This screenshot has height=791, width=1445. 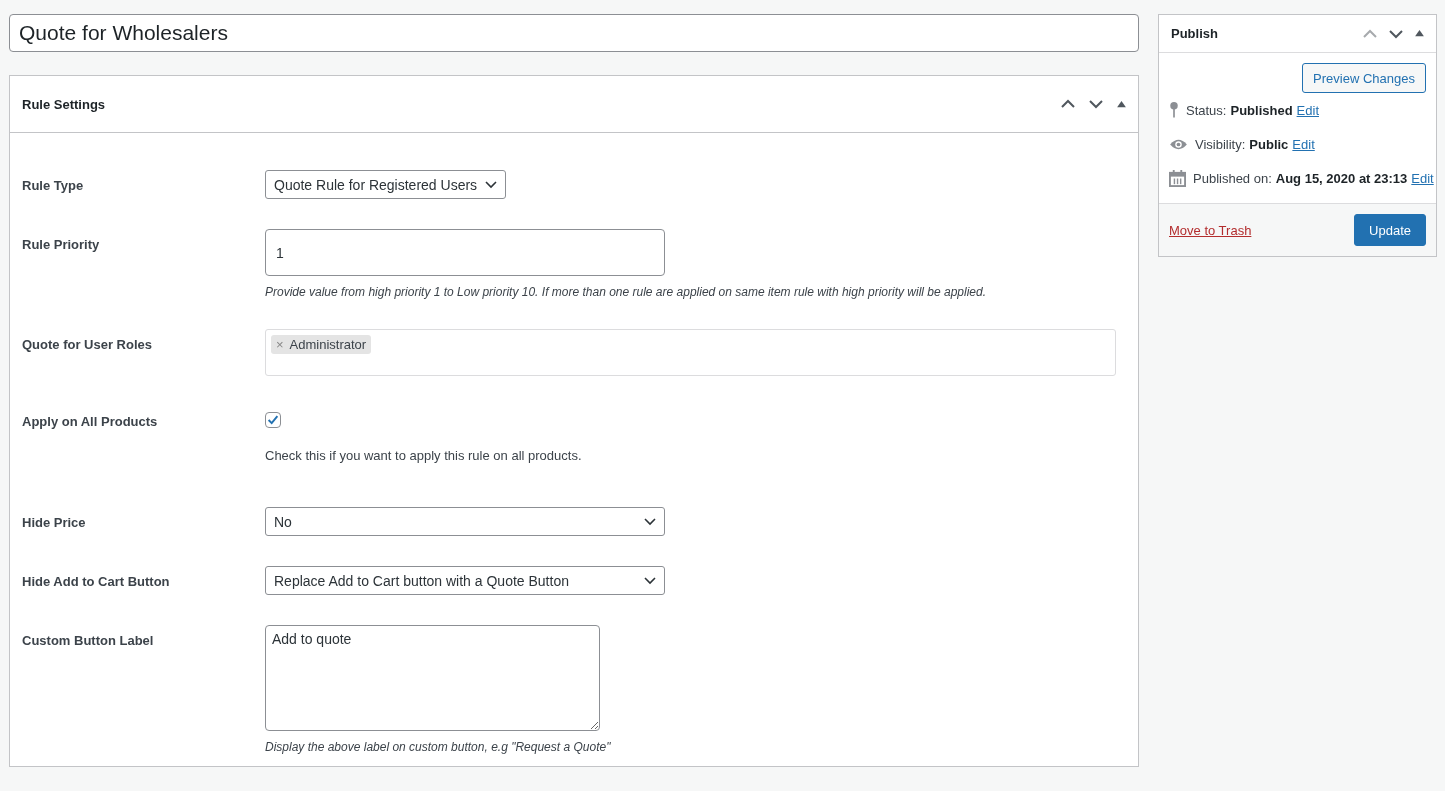 What do you see at coordinates (1261, 110) in the screenshot?
I see `status-value: Published` at bounding box center [1261, 110].